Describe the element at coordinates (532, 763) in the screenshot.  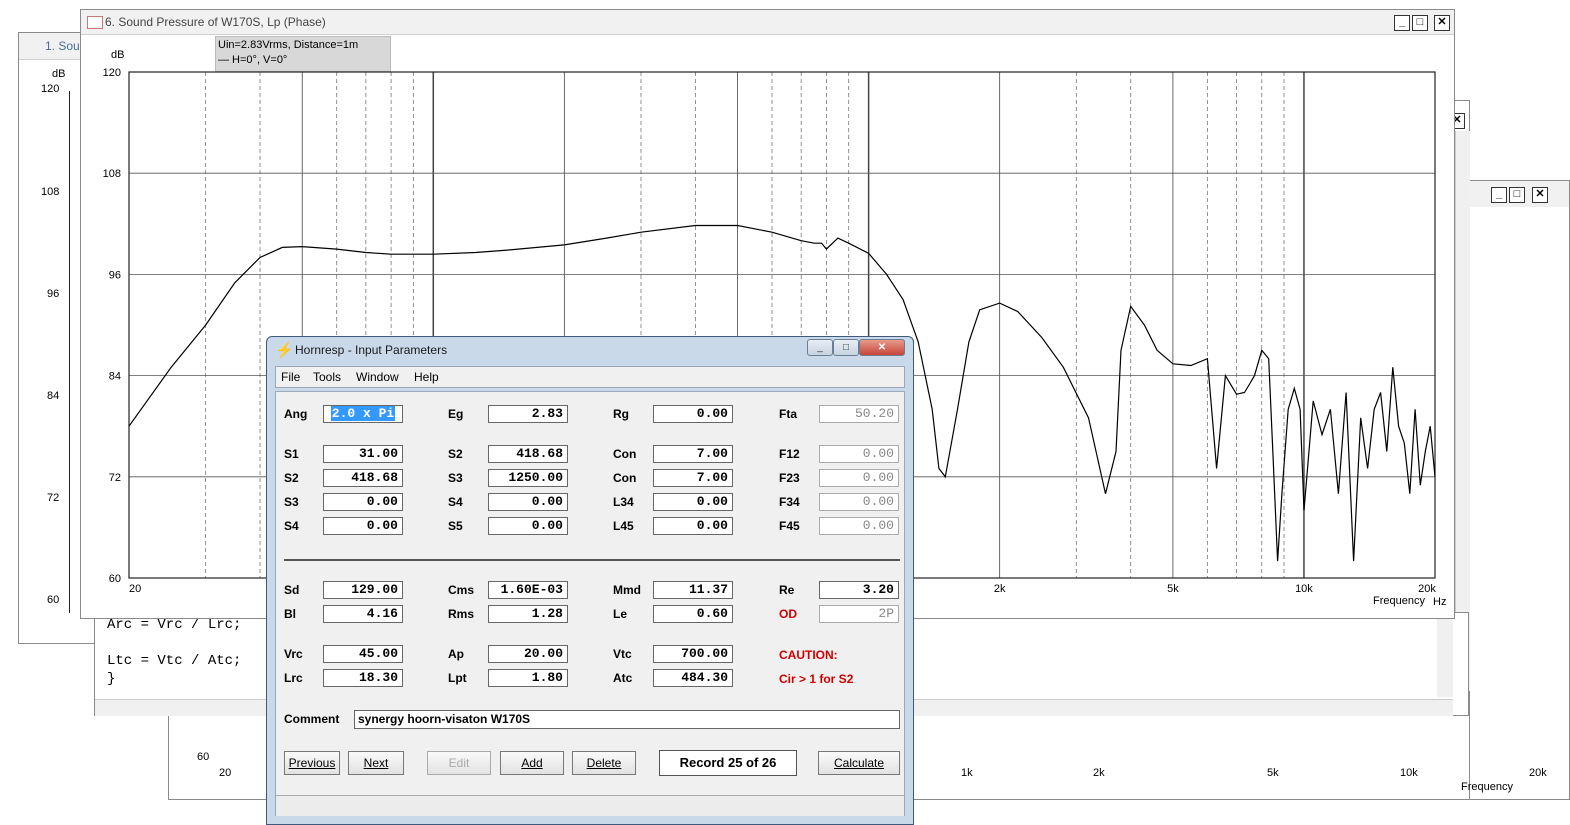
I see `add-button: Add` at that location.